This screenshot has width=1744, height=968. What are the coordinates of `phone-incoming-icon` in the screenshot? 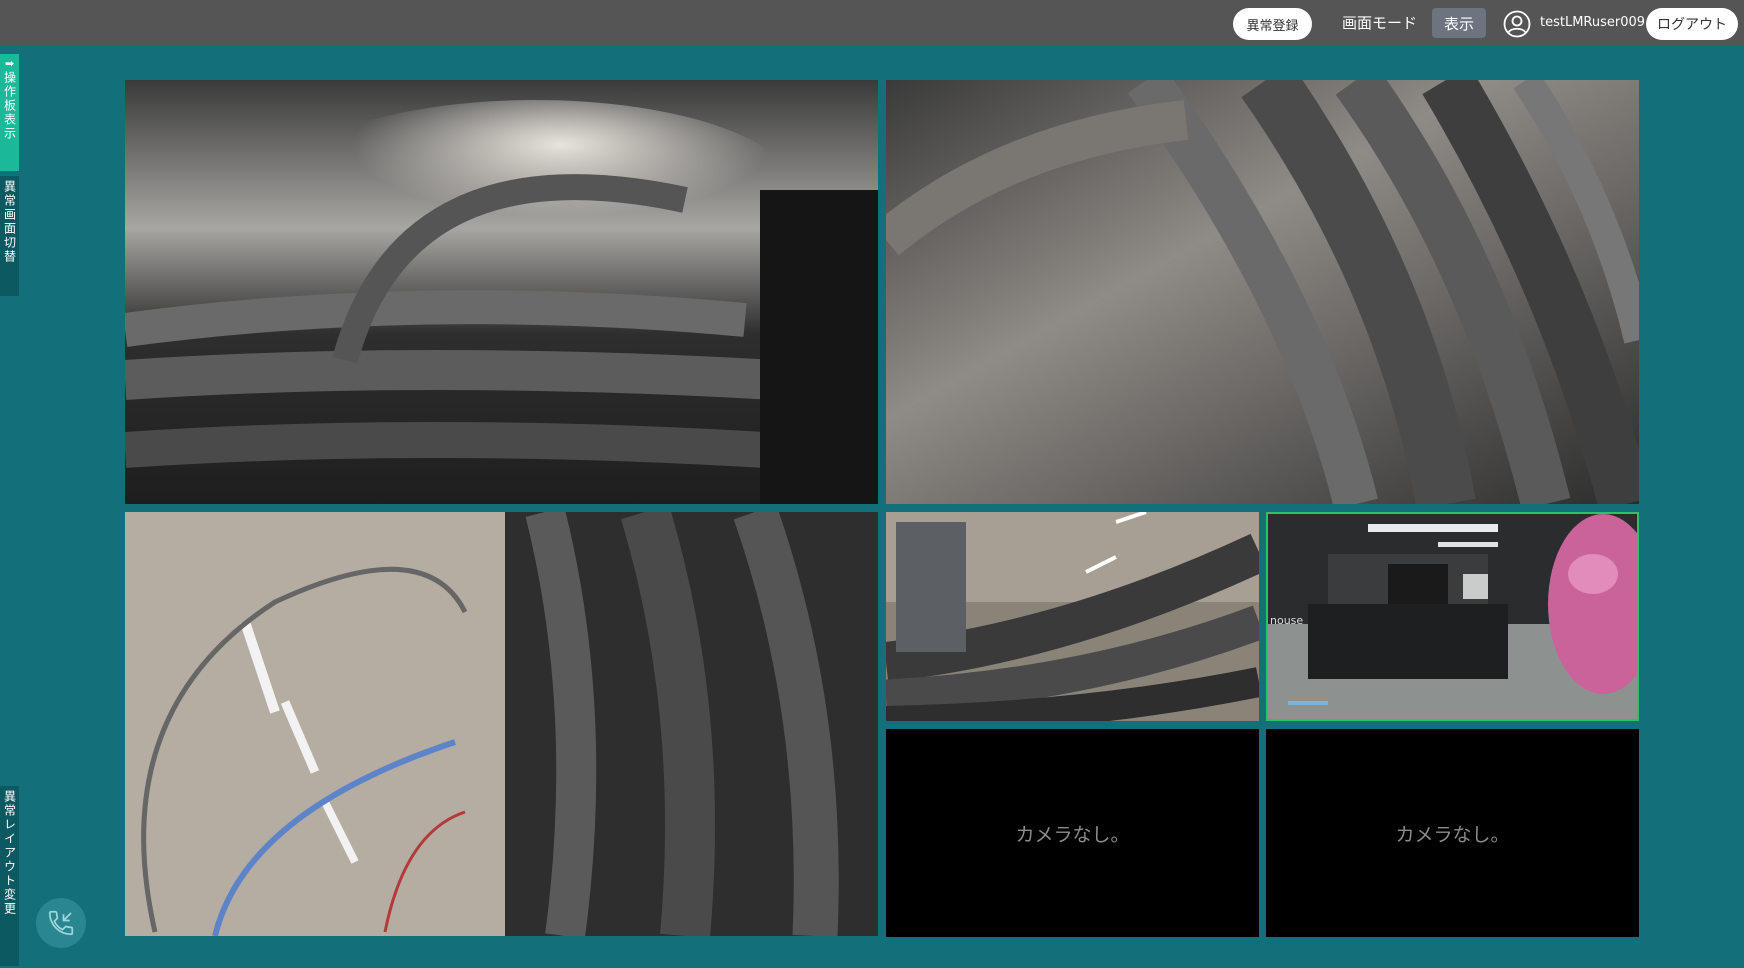 It's located at (61, 923).